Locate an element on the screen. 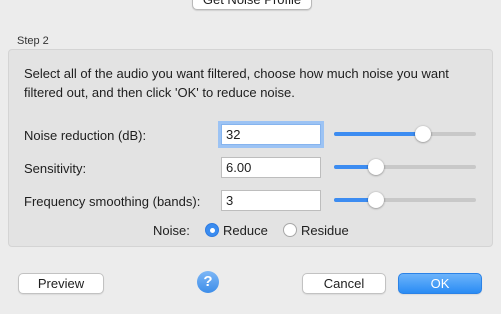 The width and height of the screenshot is (501, 314). sensitivity-slider is located at coordinates (405, 167).